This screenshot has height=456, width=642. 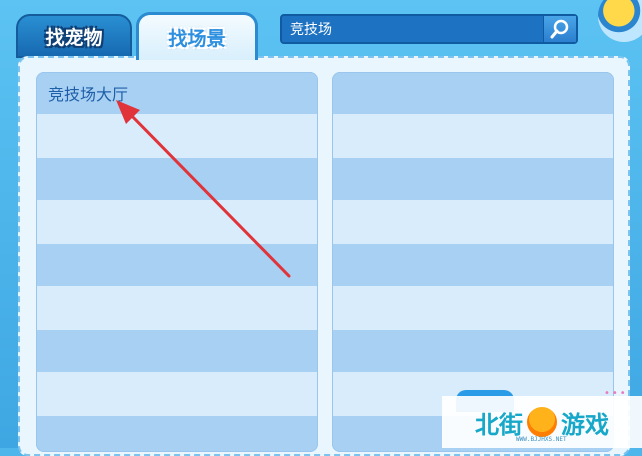 What do you see at coordinates (88, 94) in the screenshot?
I see `list-item-label: 竞技场大厅` at bounding box center [88, 94].